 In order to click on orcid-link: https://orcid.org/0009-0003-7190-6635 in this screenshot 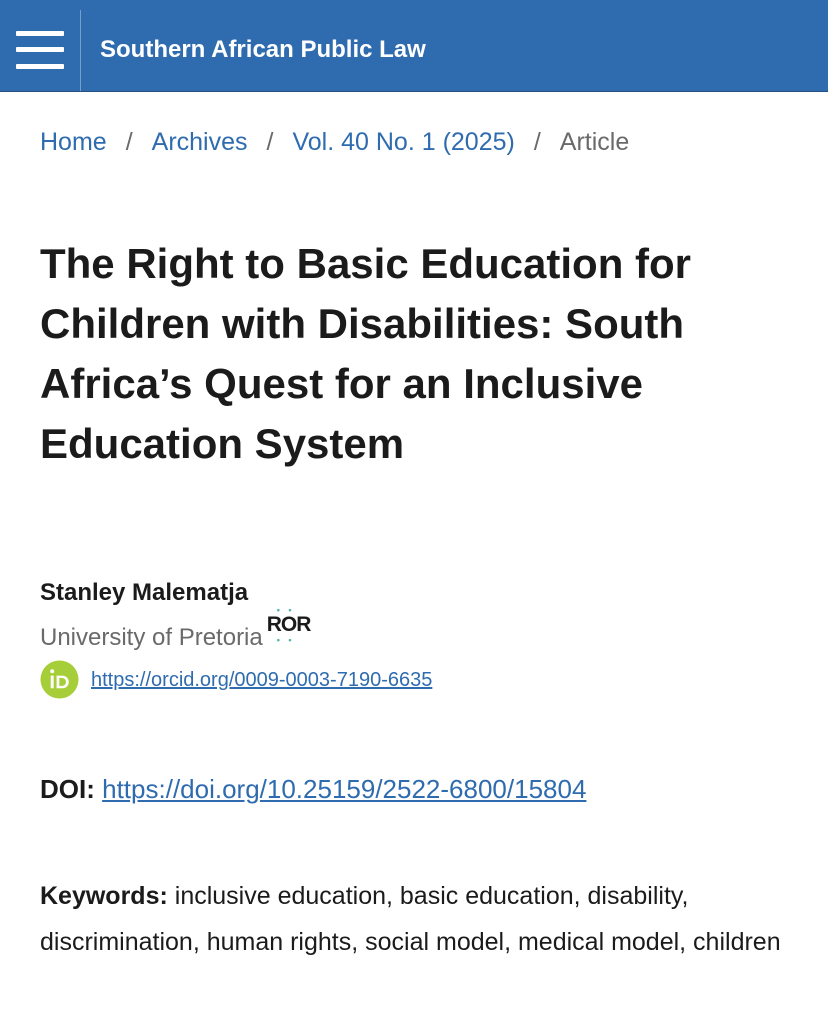, I will do `click(261, 680)`.